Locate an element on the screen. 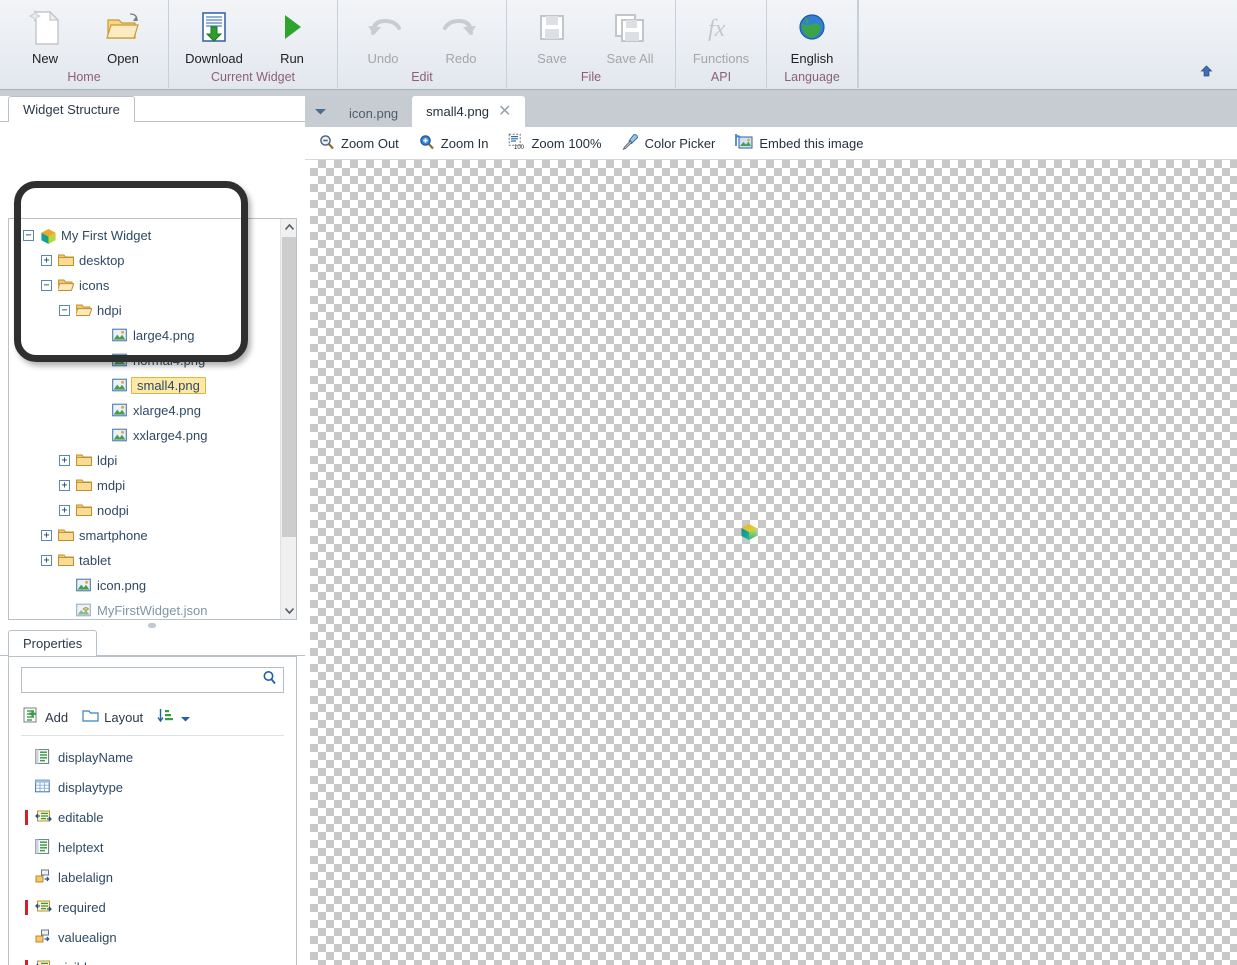 The width and height of the screenshot is (1237, 965). tree-vertical-scrollbar is located at coordinates (288, 419).